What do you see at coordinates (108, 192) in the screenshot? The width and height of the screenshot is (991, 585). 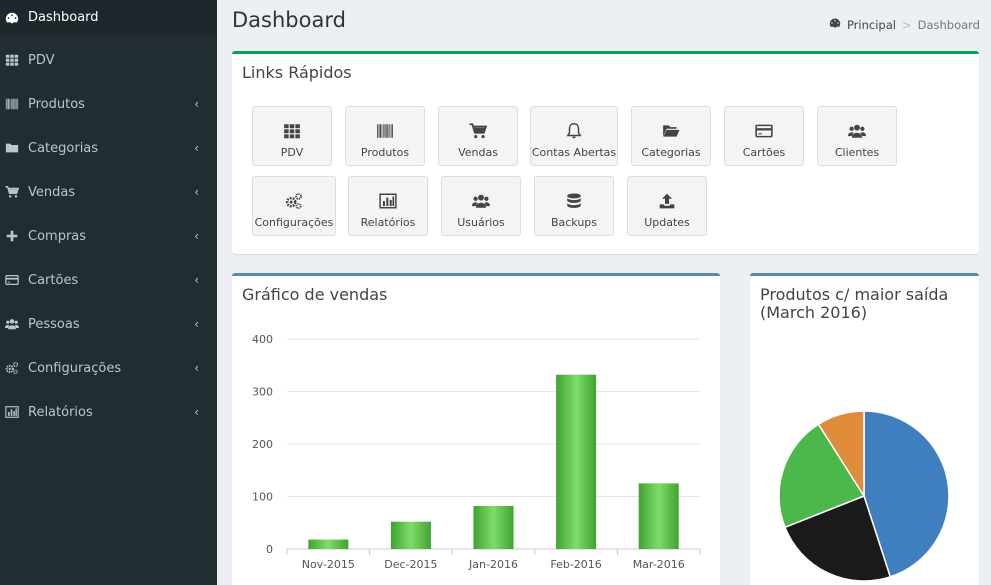 I see `sidebar-item-vendas: Vendas ‹` at bounding box center [108, 192].